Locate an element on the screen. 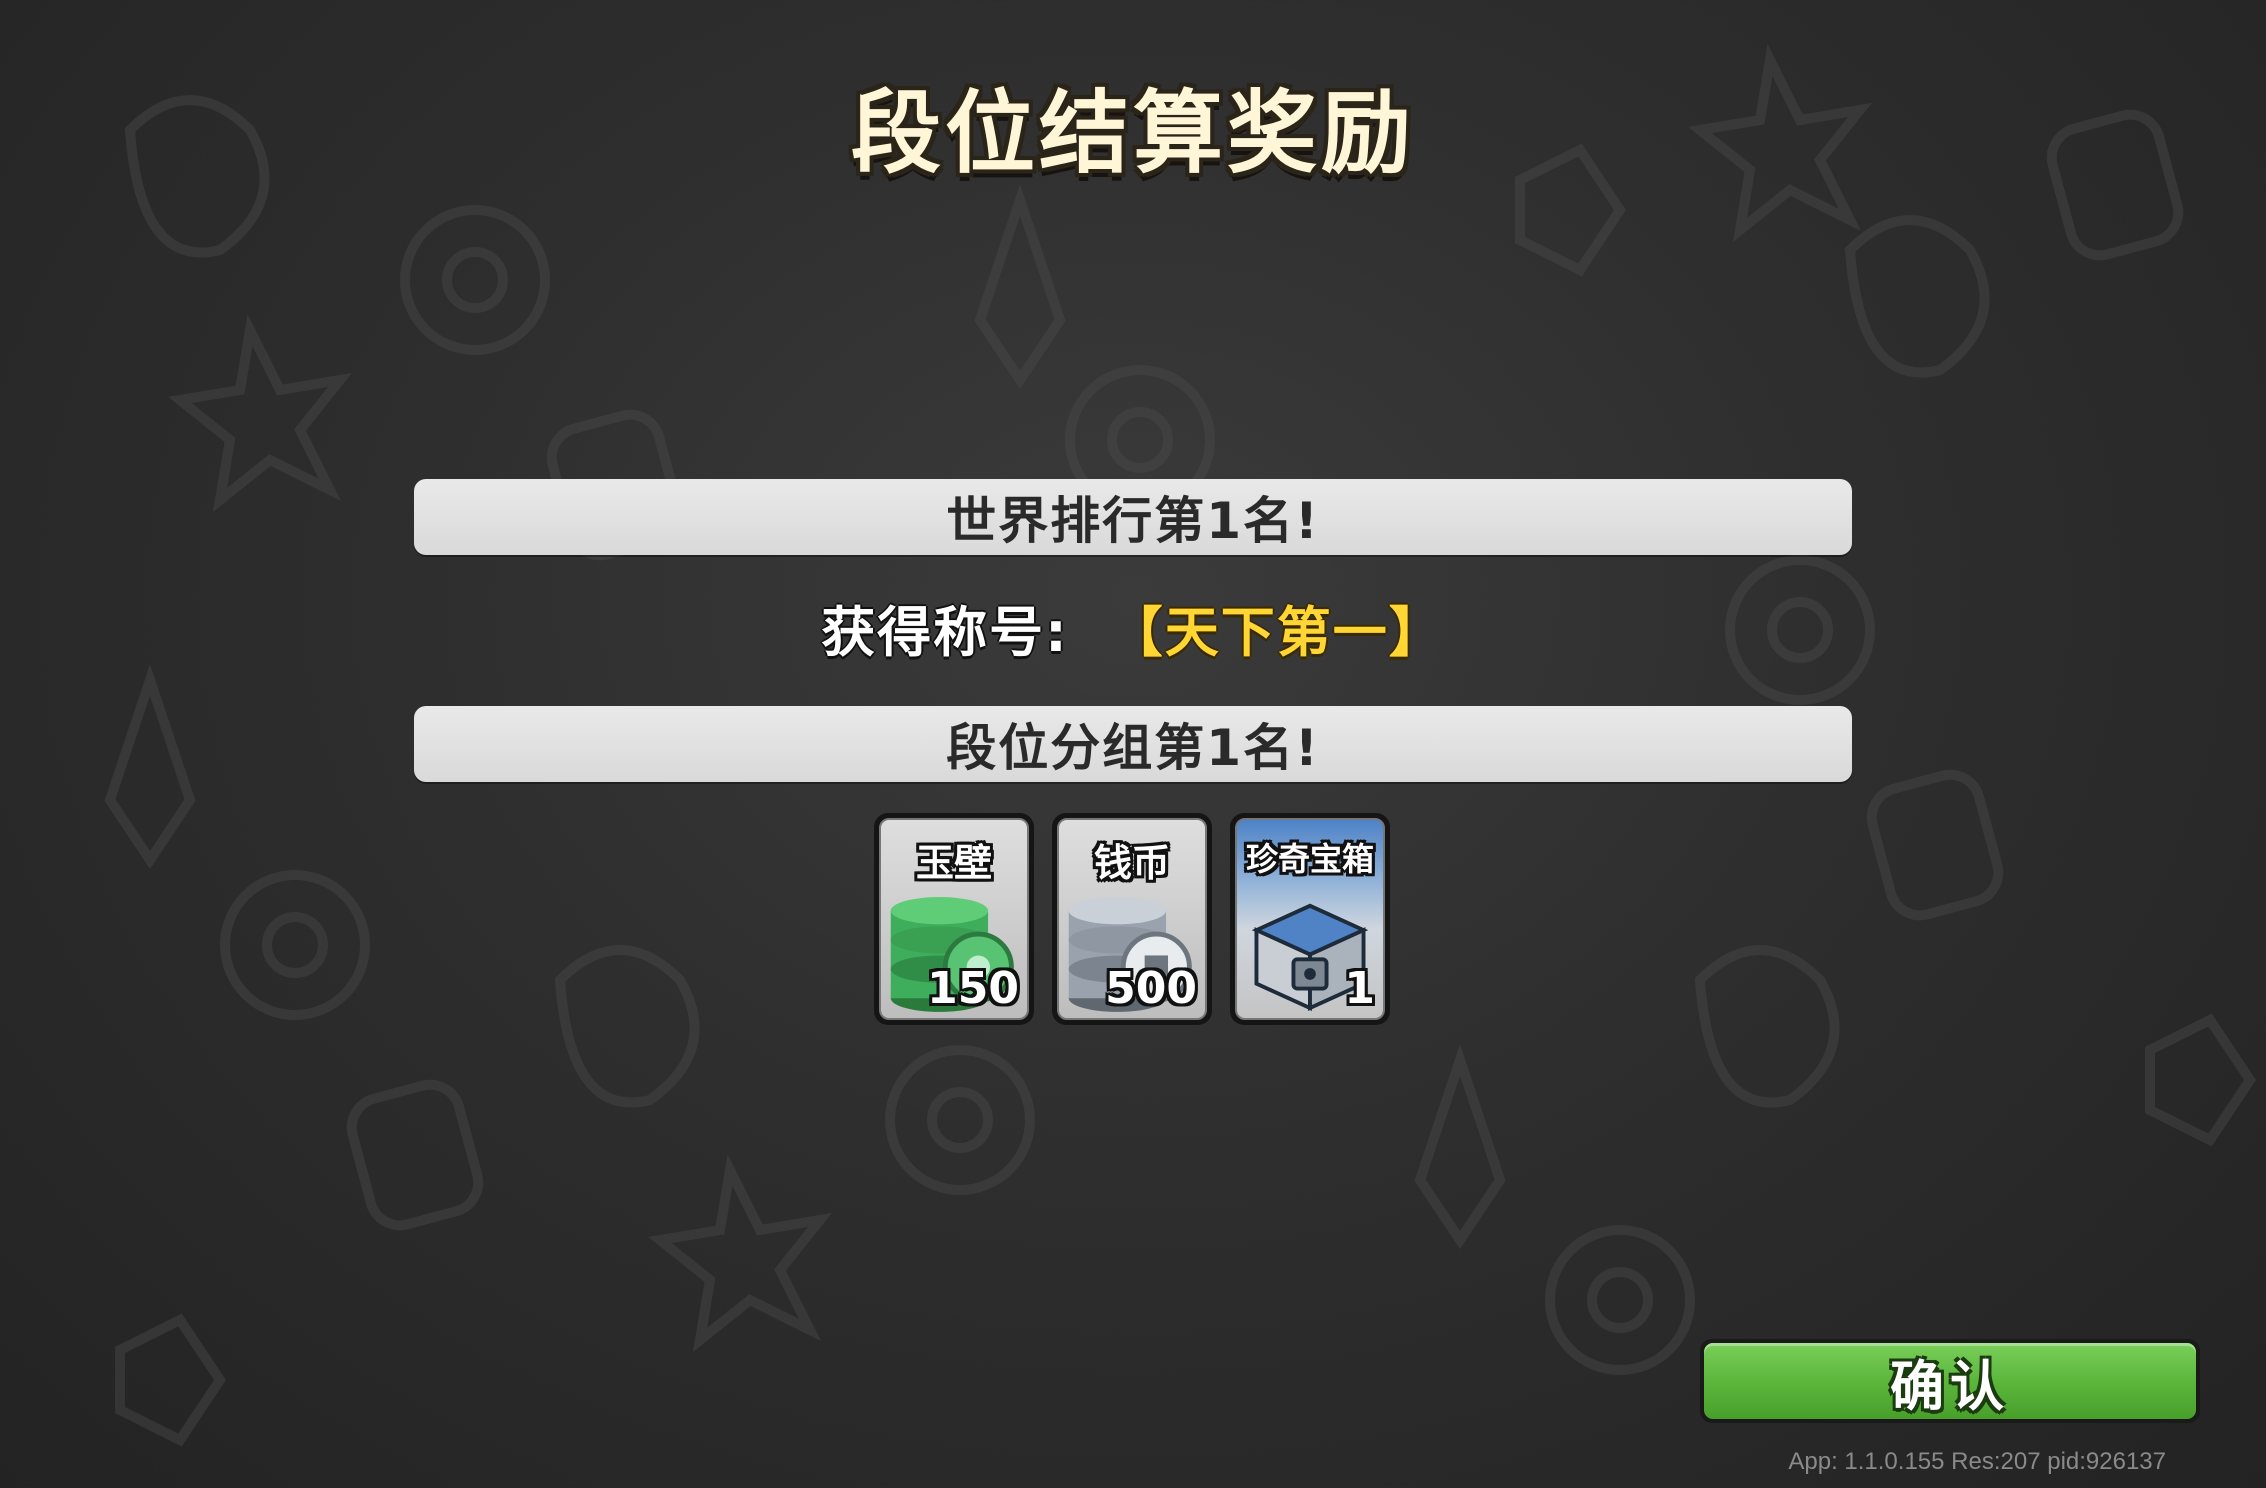 The height and width of the screenshot is (1488, 2266). world-rank-banner: 世界排行第1名! is located at coordinates (1133, 517).